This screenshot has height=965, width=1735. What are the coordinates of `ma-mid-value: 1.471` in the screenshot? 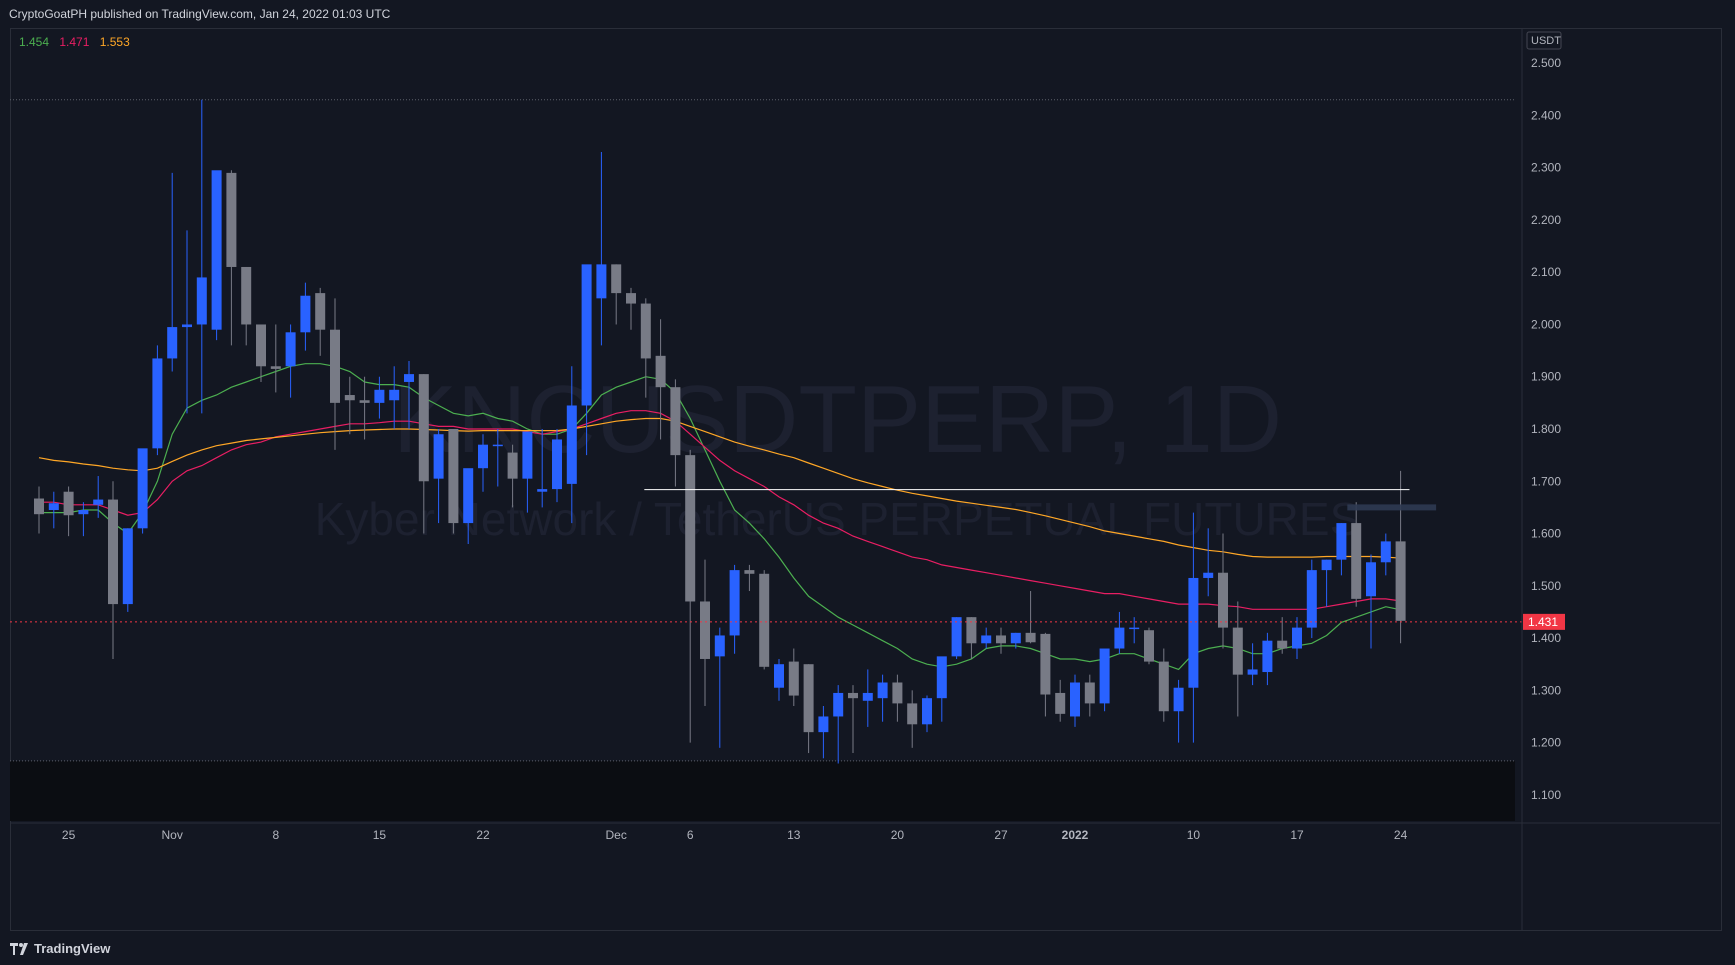 It's located at (74, 42).